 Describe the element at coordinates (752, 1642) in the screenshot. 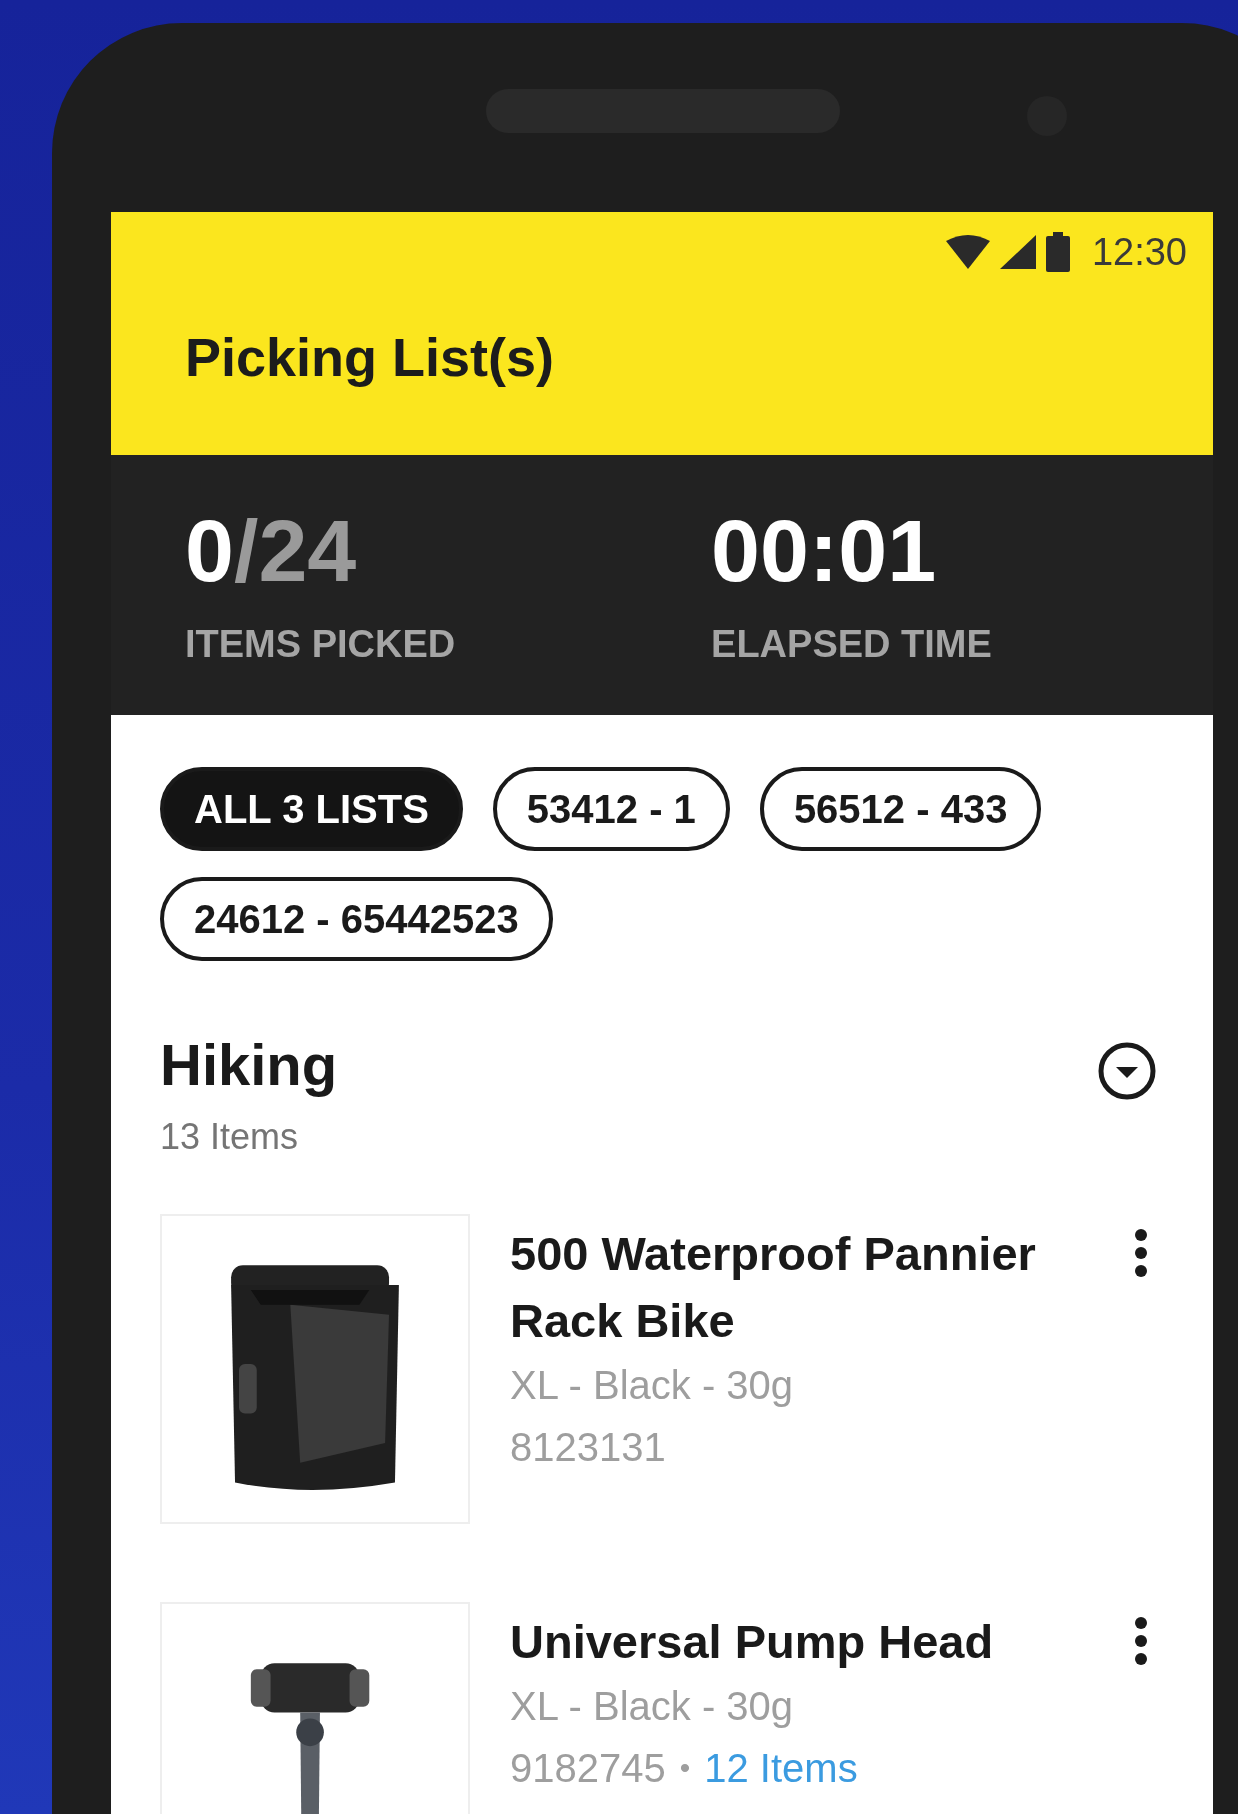

I see `product-title: Universal Pump Head` at that location.